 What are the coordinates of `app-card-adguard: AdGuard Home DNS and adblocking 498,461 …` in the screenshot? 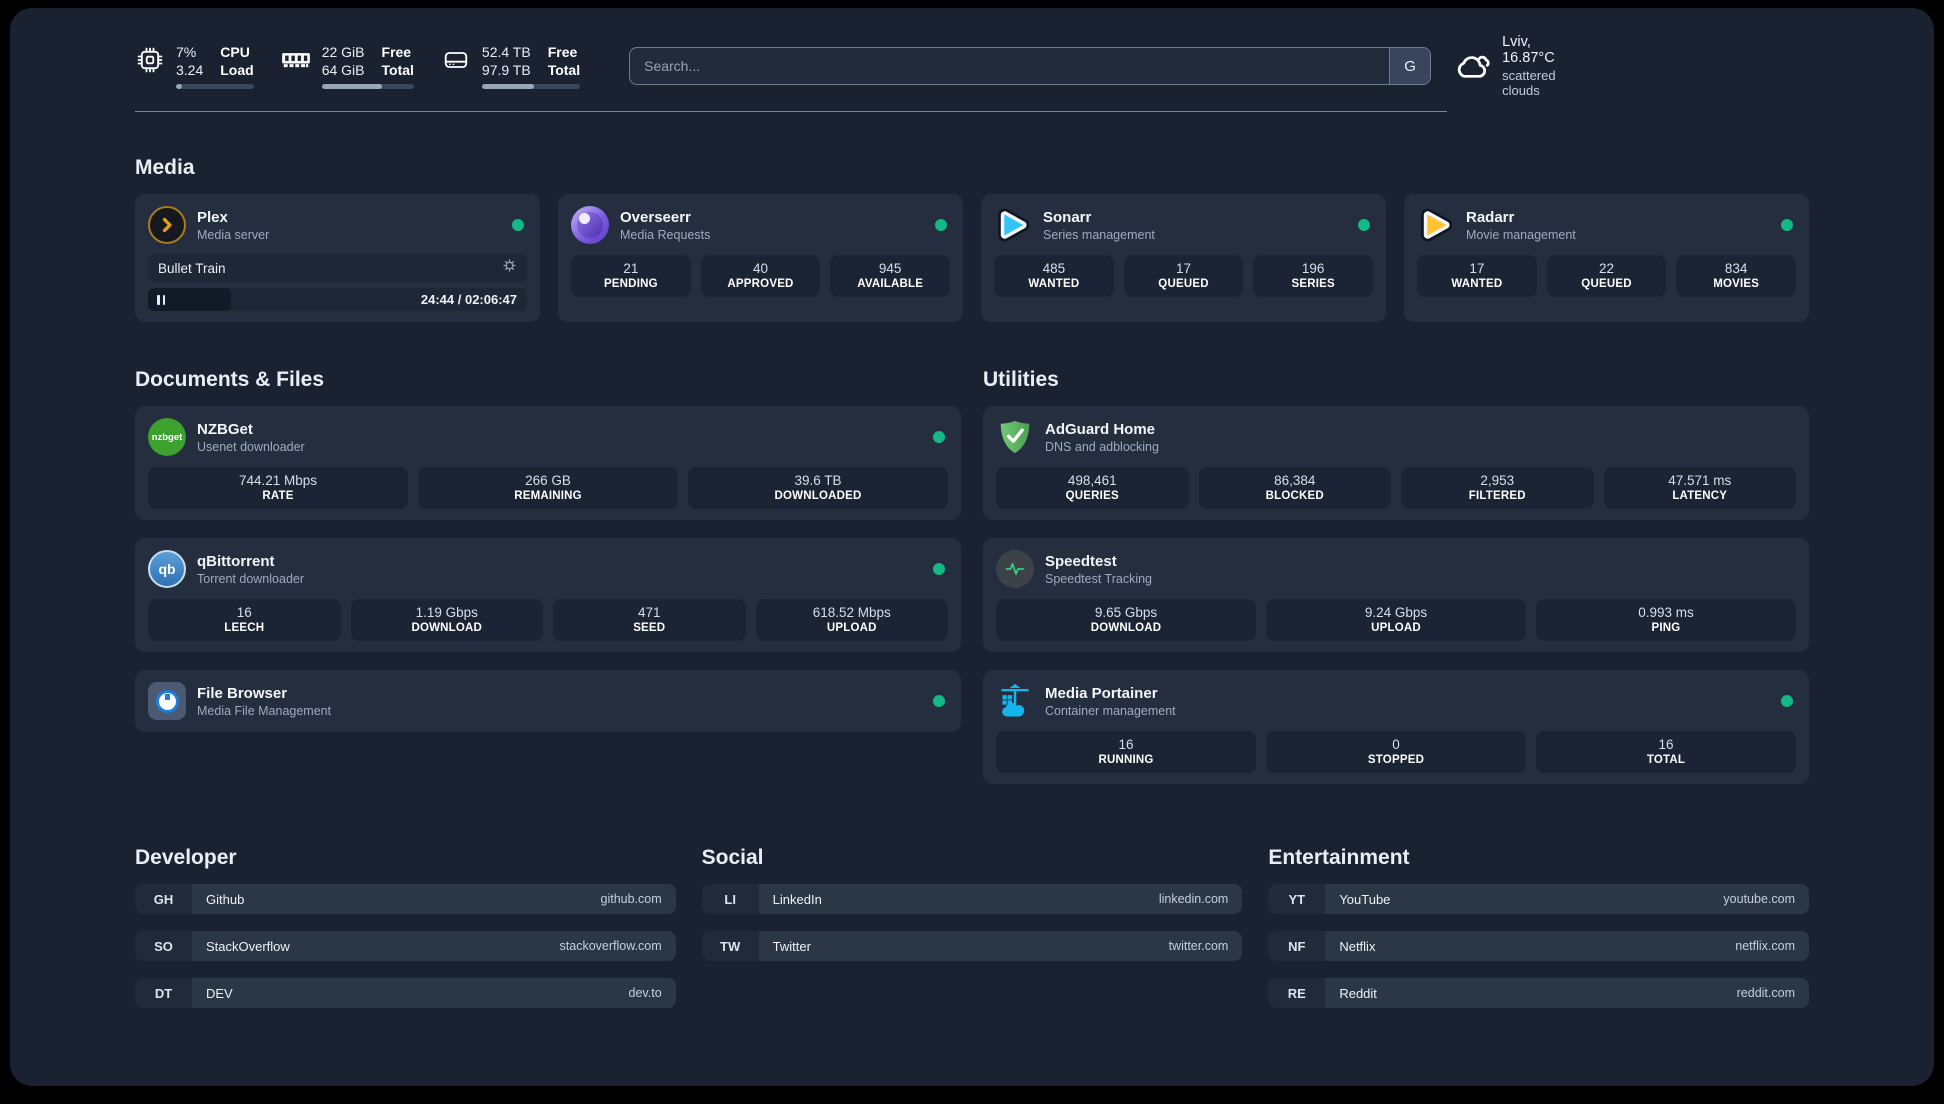 It's located at (1396, 463).